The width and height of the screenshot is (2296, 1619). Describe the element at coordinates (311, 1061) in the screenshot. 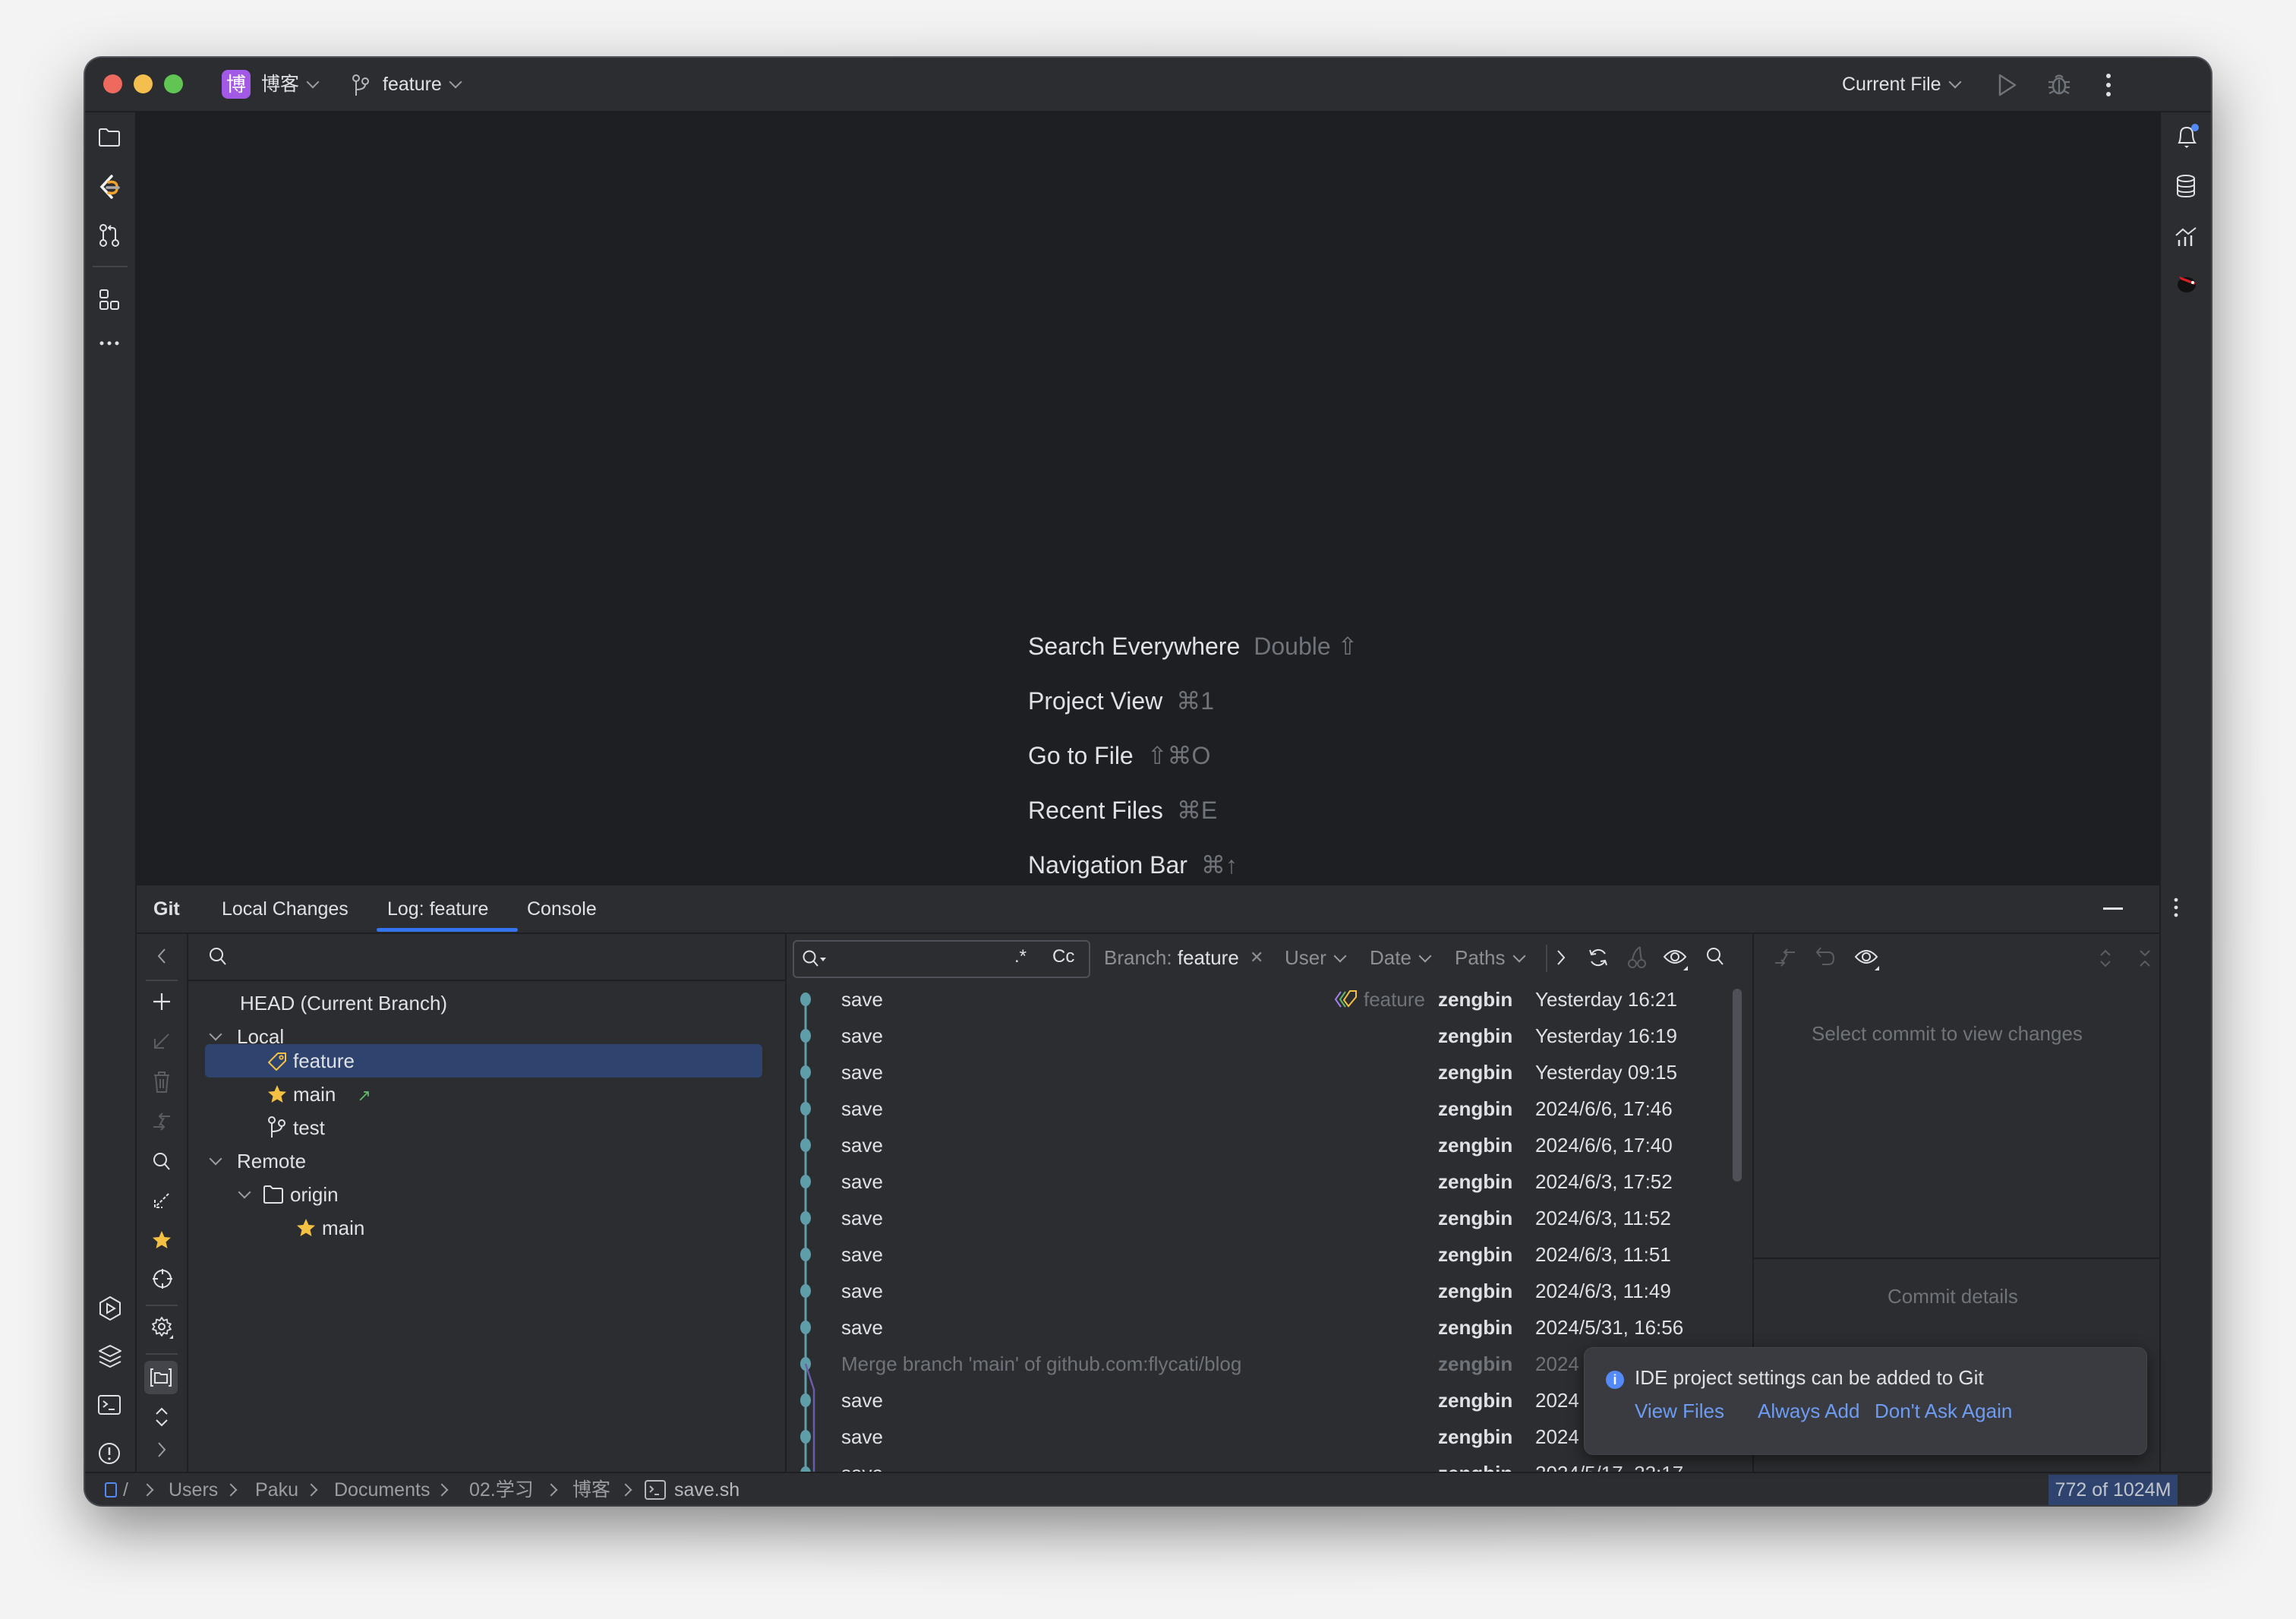

I see `tree-branch-feature: feature` at that location.